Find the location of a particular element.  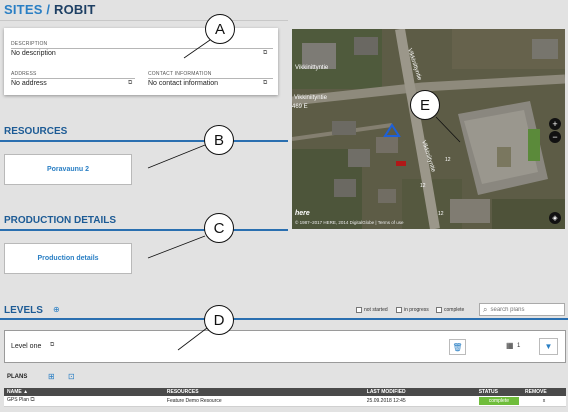

contact-label: CONTACT INFORMATION is located at coordinates (180, 74).